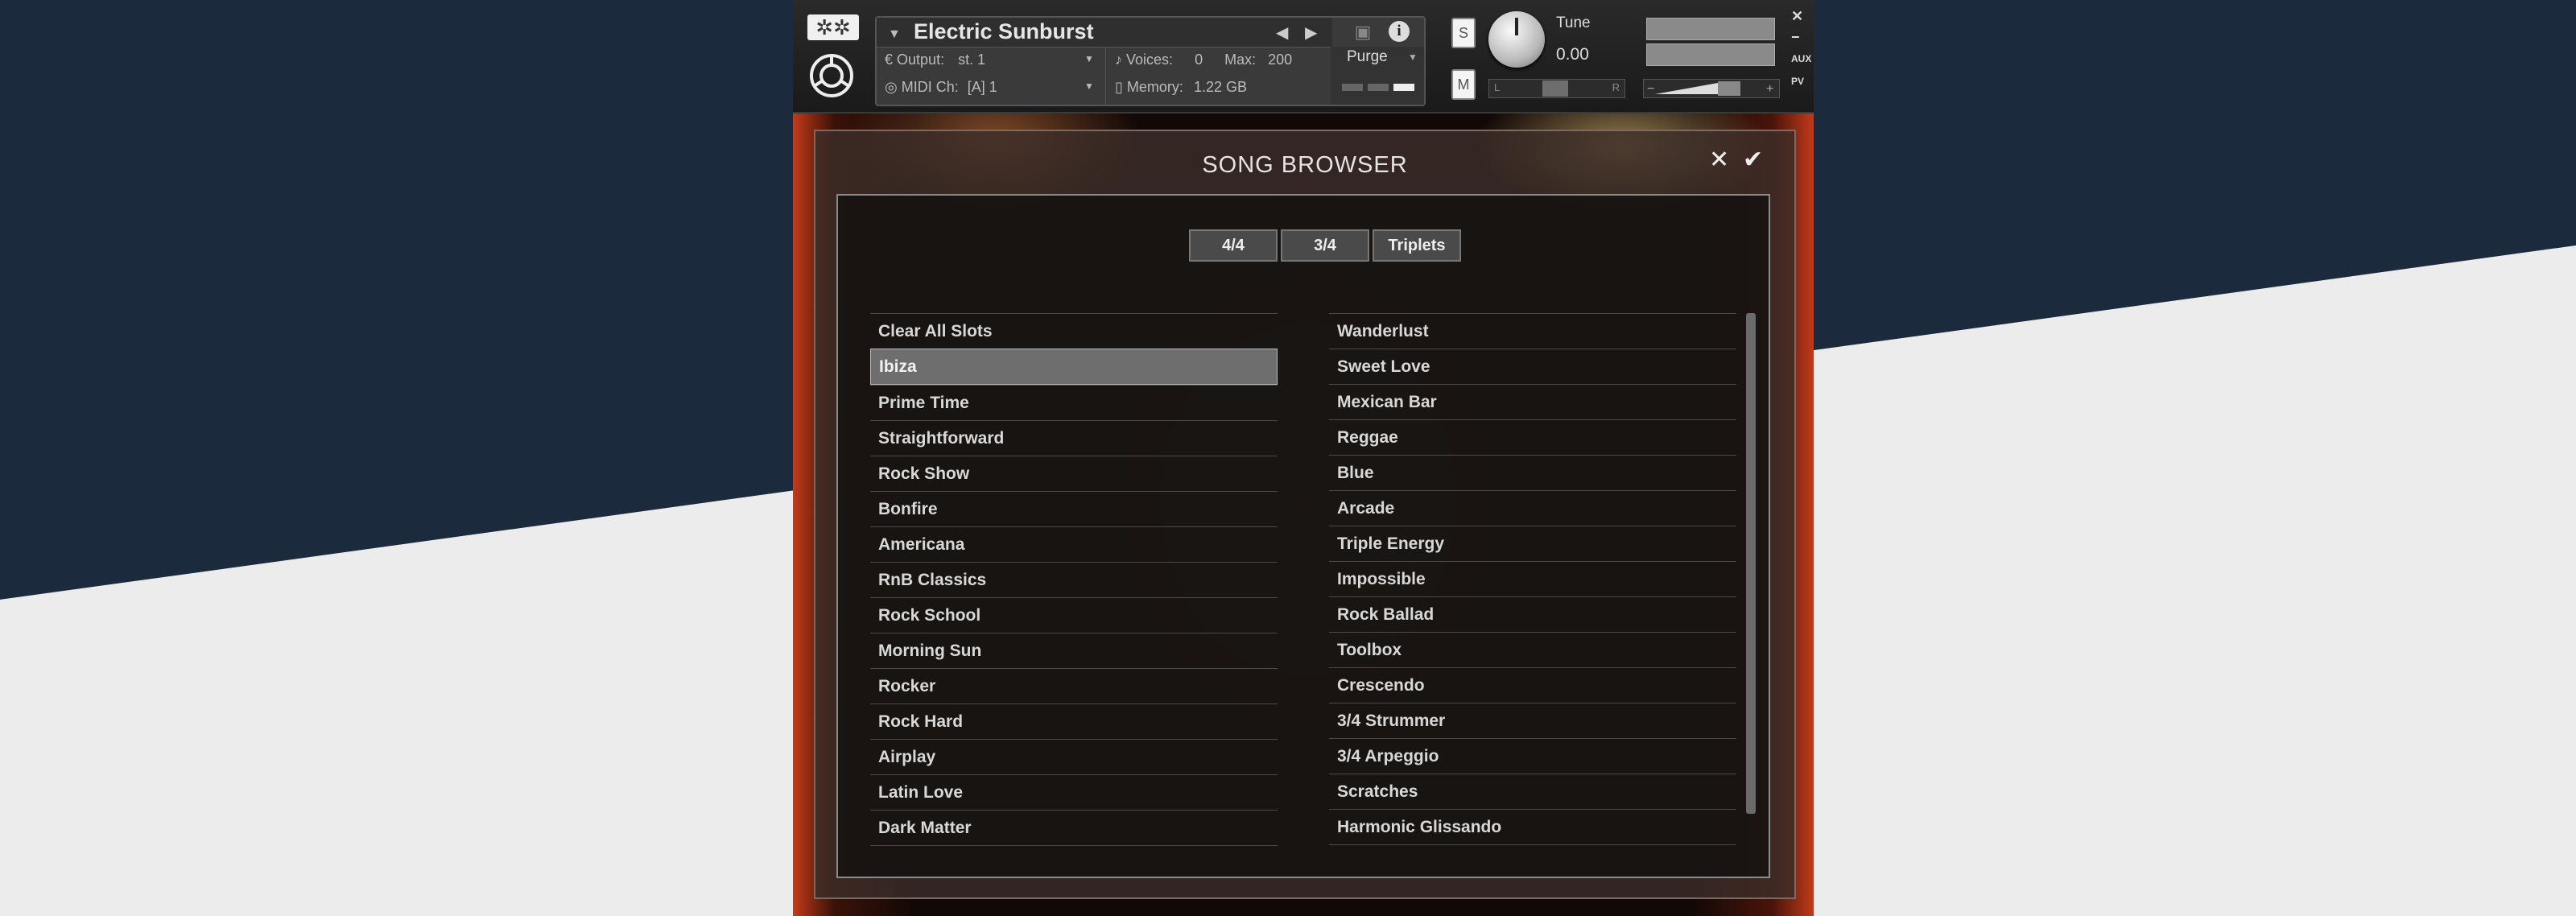 This screenshot has width=2576, height=916. What do you see at coordinates (921, 60) in the screenshot?
I see `output-label: Output:` at bounding box center [921, 60].